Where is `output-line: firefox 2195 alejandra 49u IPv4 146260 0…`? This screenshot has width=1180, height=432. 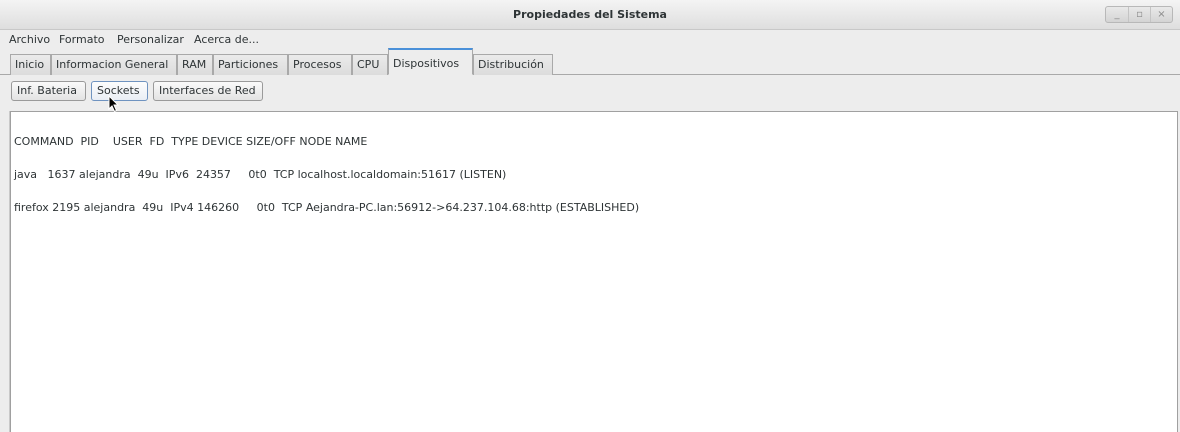
output-line: firefox 2195 alejandra 49u IPv4 146260 0… is located at coordinates (327, 207).